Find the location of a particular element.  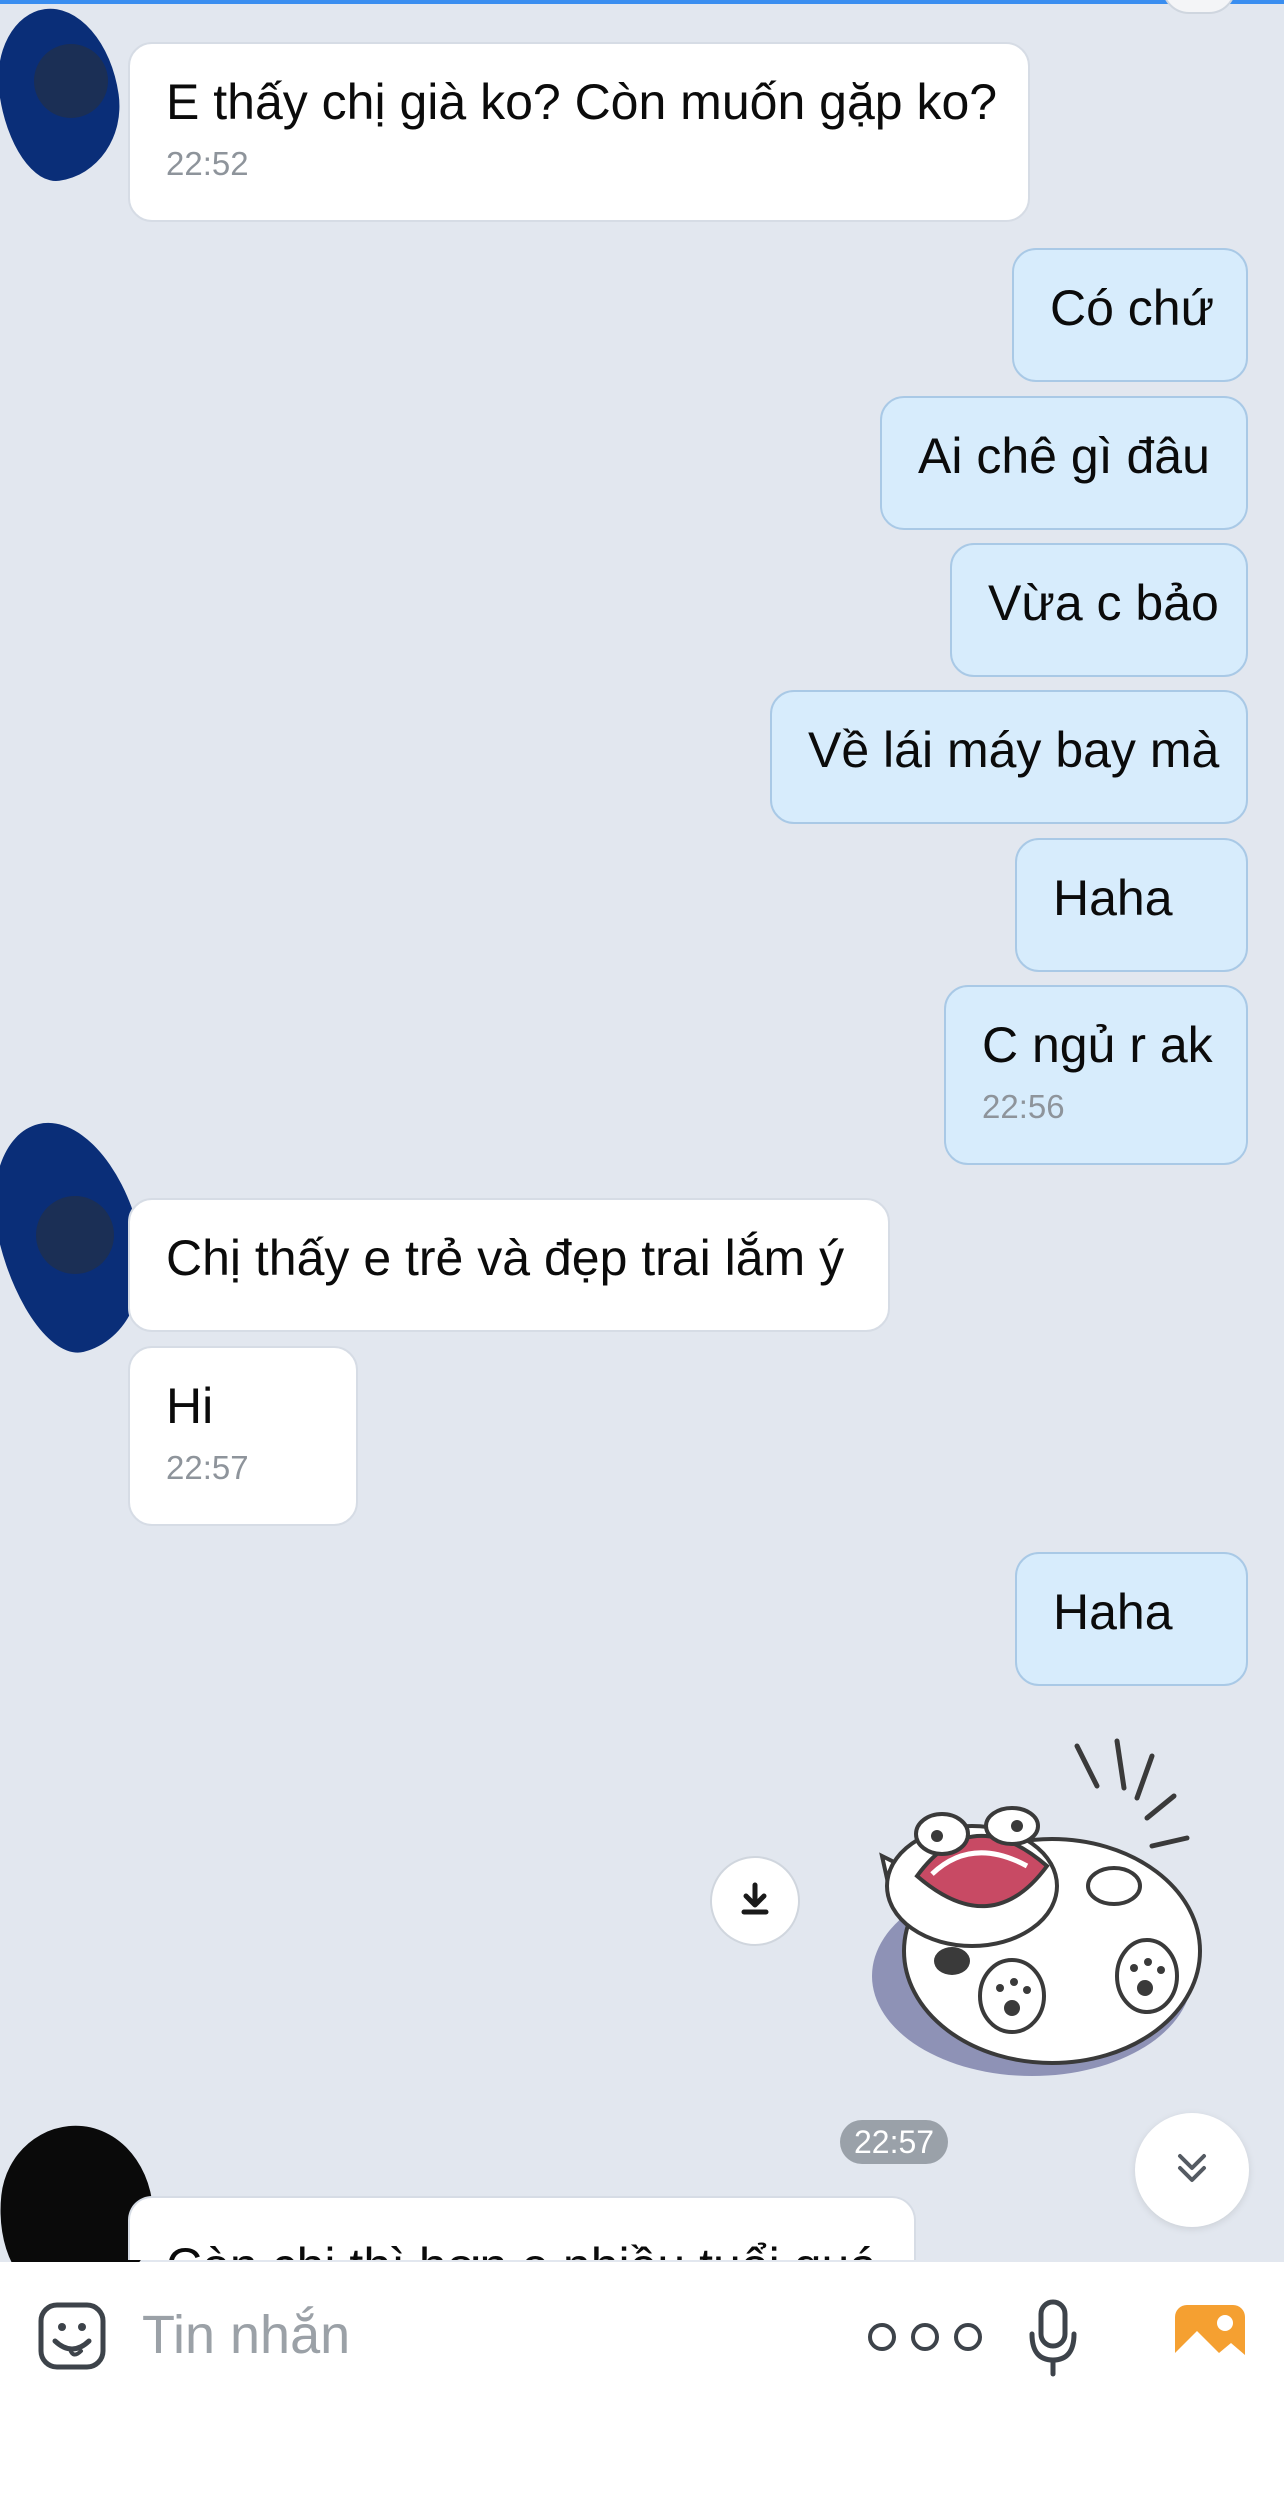

message-bubble-outgoing: Có chứ is located at coordinates (1130, 315).